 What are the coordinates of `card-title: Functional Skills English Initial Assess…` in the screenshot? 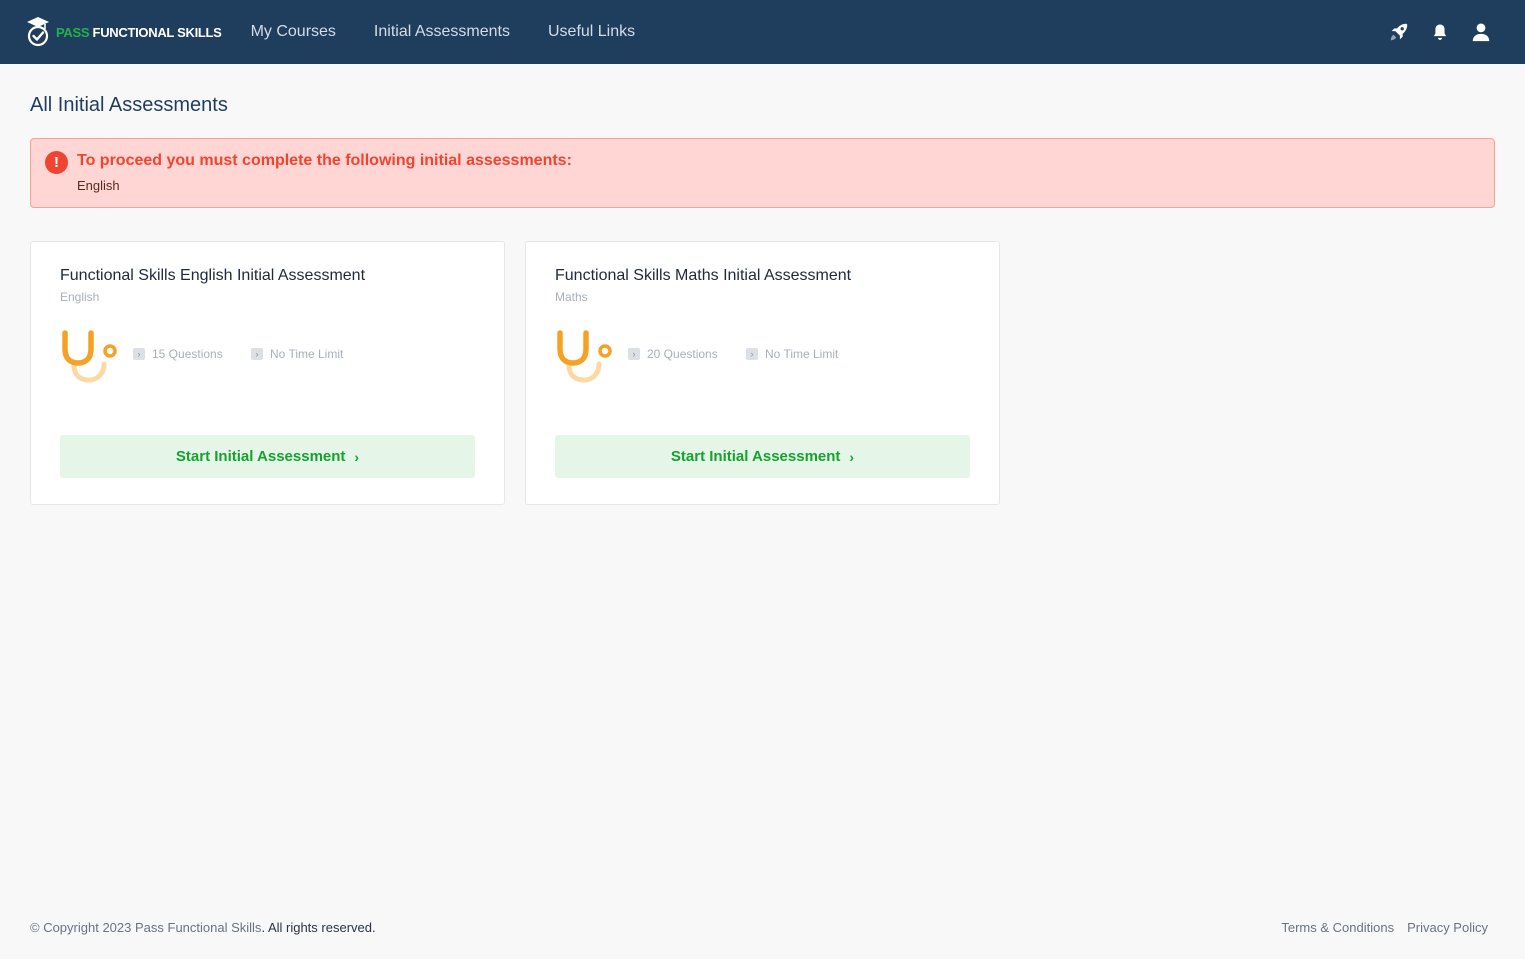 It's located at (213, 275).